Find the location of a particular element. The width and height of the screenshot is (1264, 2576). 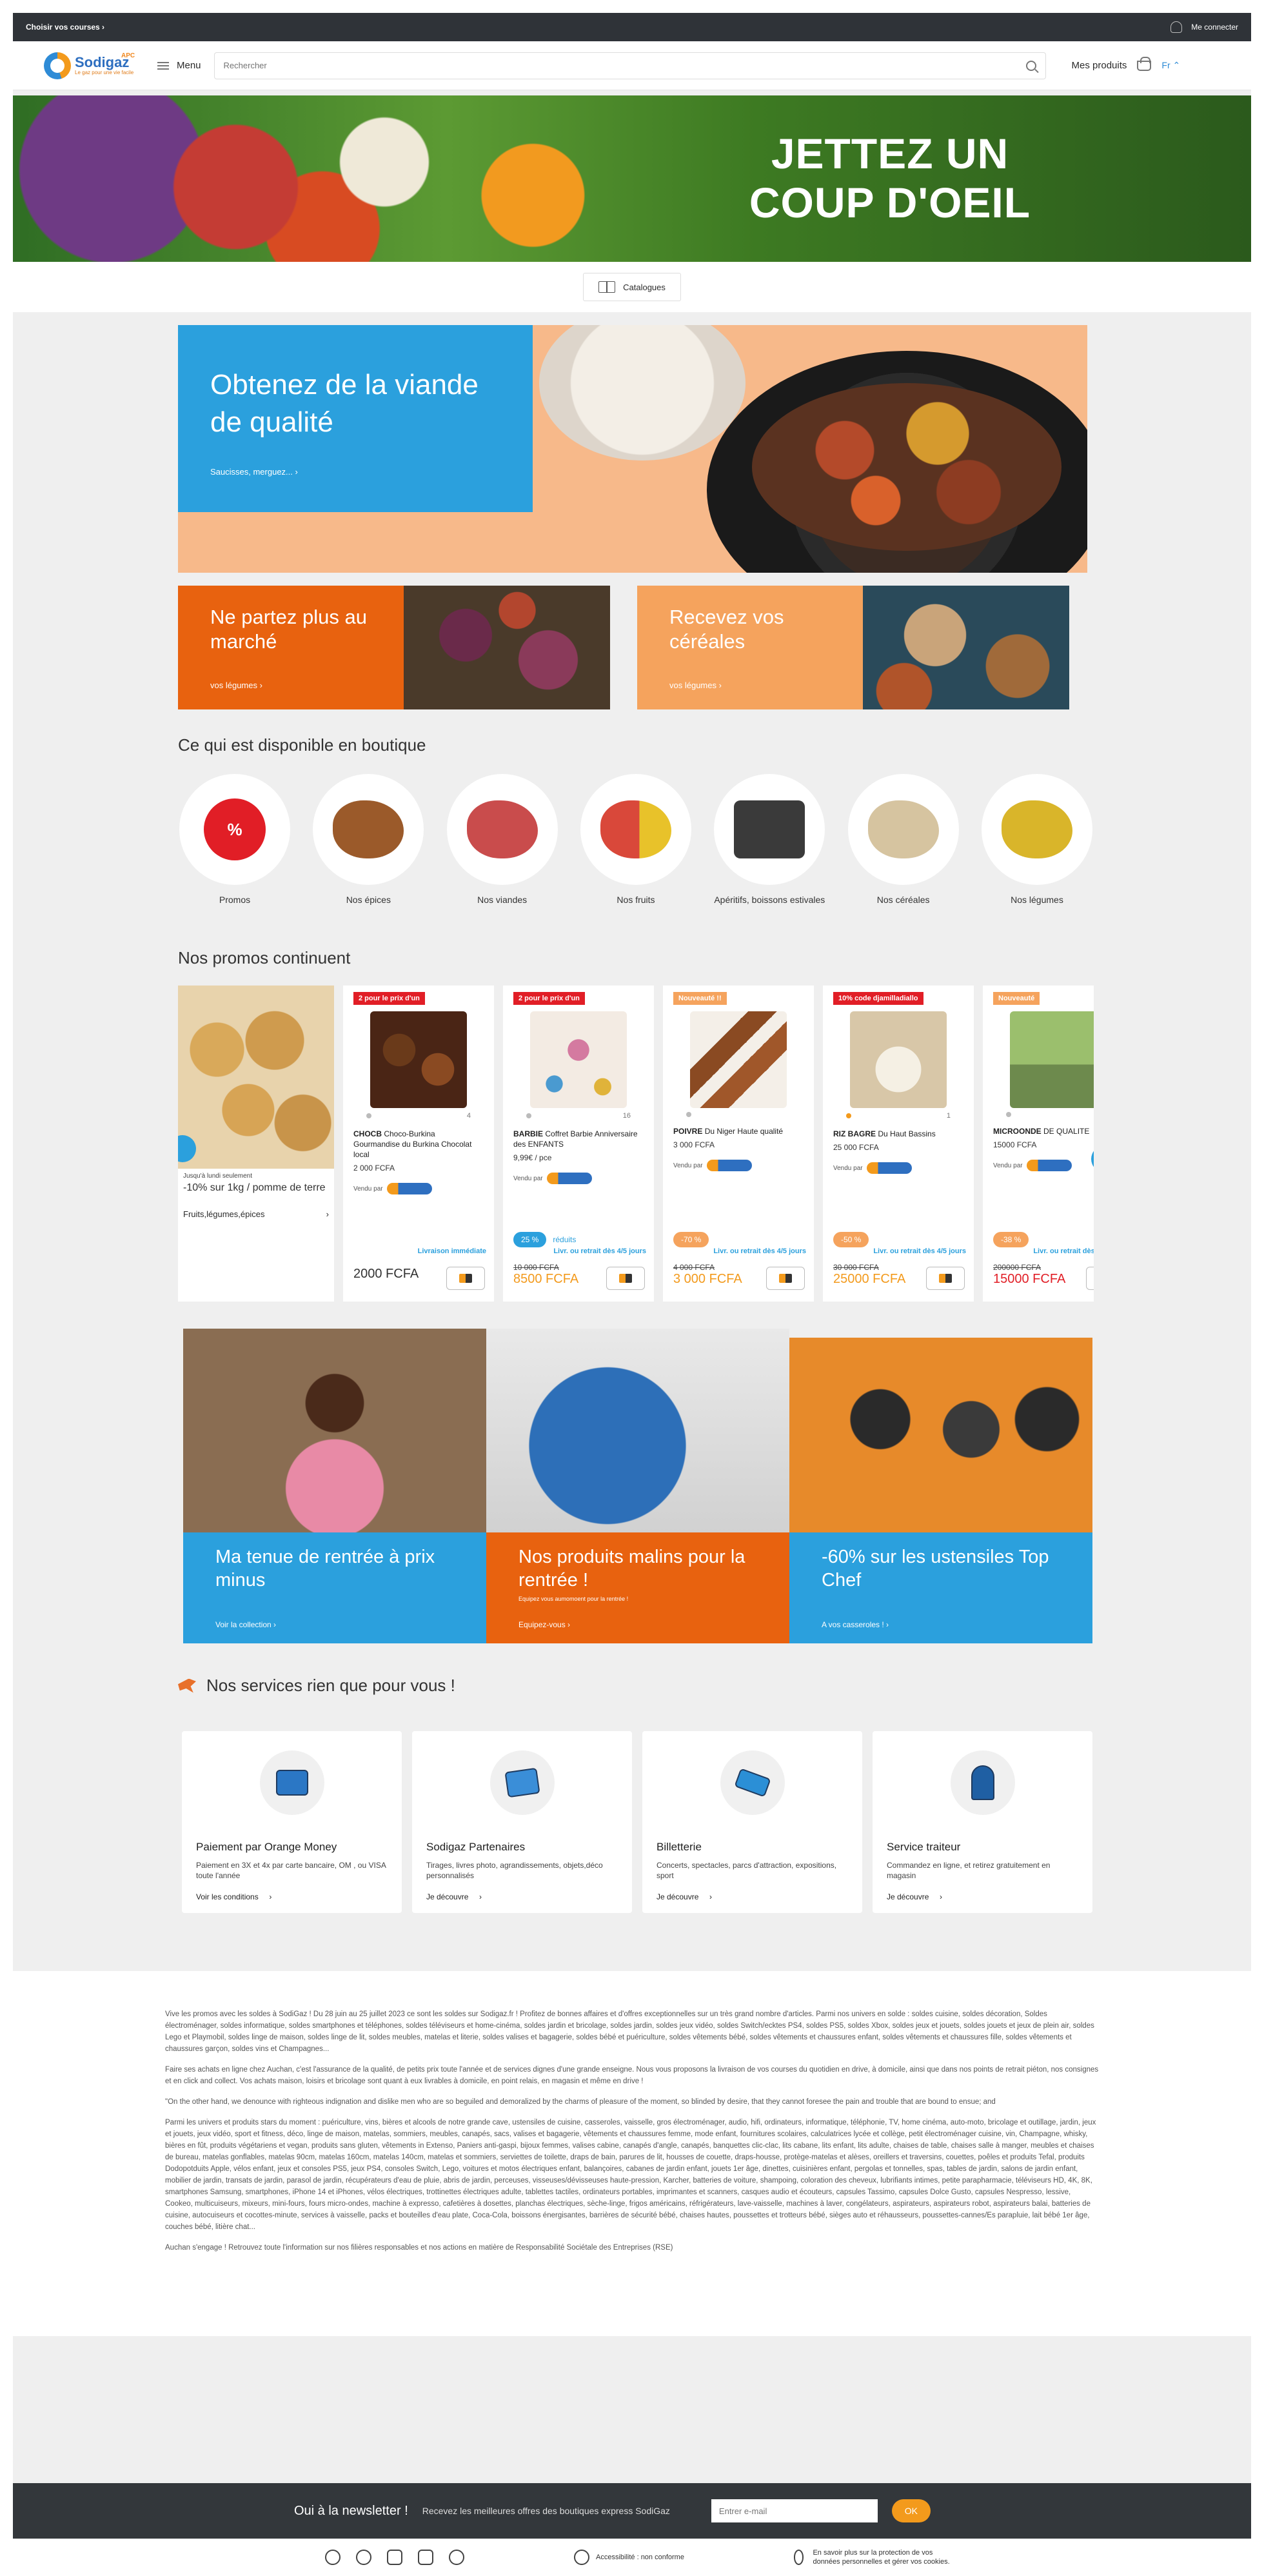

meat-banner-link: Saucisses, merguez... › is located at coordinates (355, 472).